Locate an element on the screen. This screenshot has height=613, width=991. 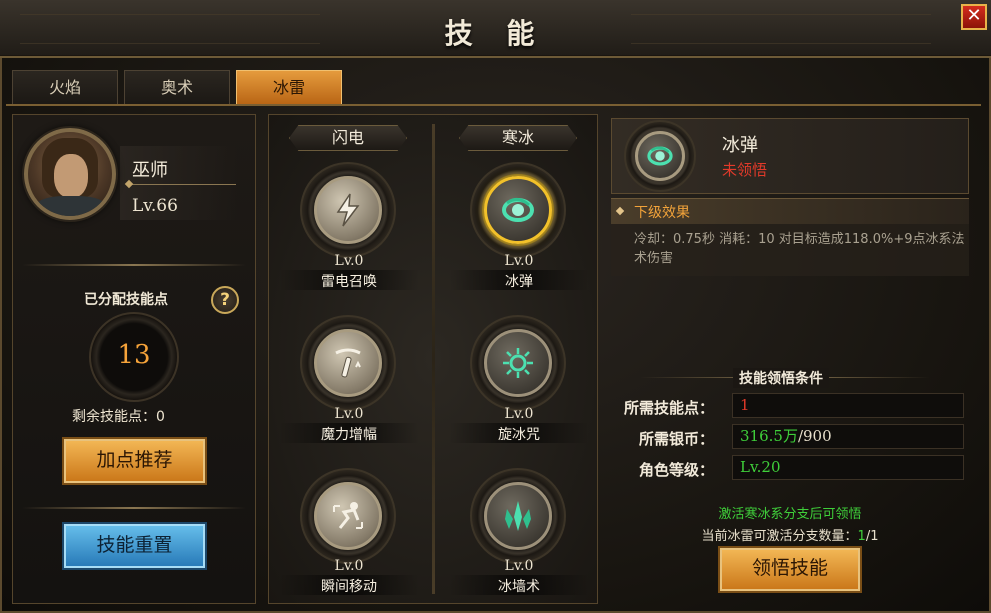
silver-owned: 316.5万 is located at coordinates (769, 436).